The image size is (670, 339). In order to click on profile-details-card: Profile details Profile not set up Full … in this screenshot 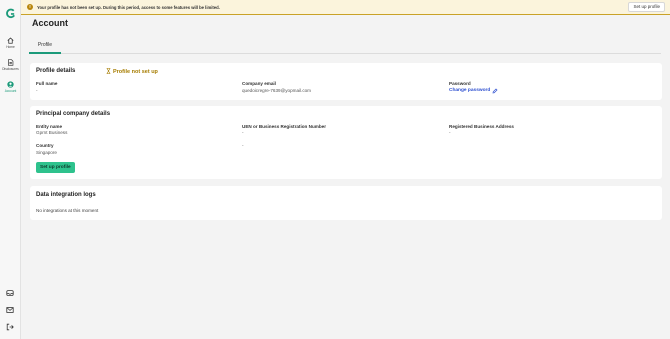, I will do `click(346, 81)`.